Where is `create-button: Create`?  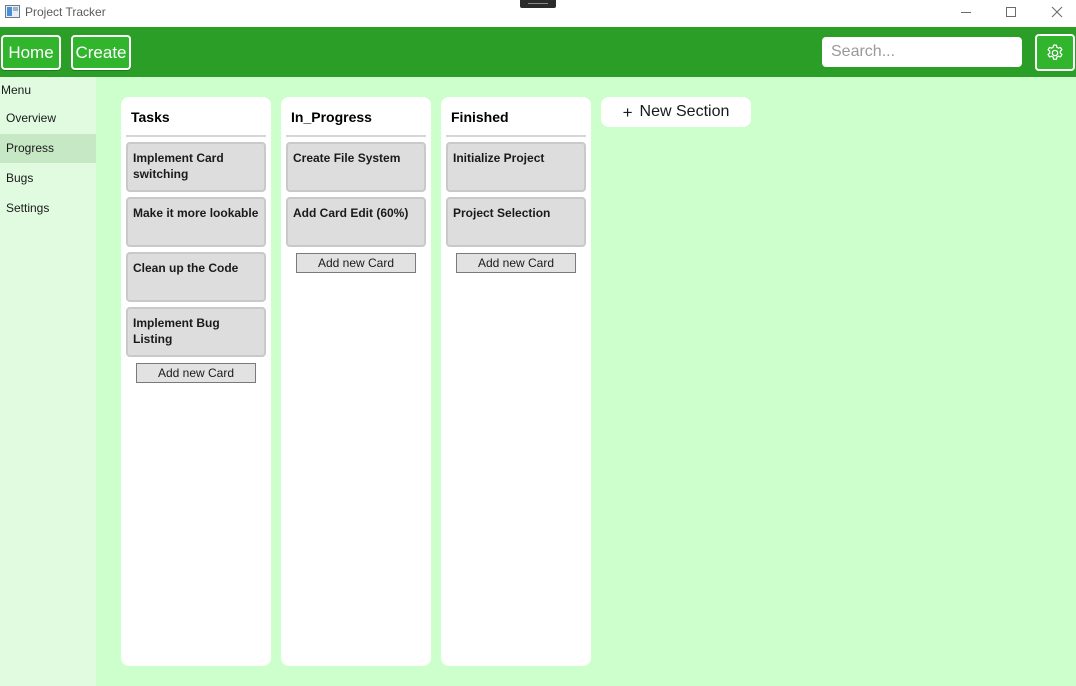
create-button: Create is located at coordinates (101, 52).